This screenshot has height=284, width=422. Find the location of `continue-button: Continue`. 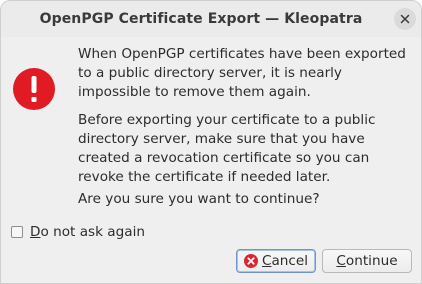

continue-button: Continue is located at coordinates (367, 261).